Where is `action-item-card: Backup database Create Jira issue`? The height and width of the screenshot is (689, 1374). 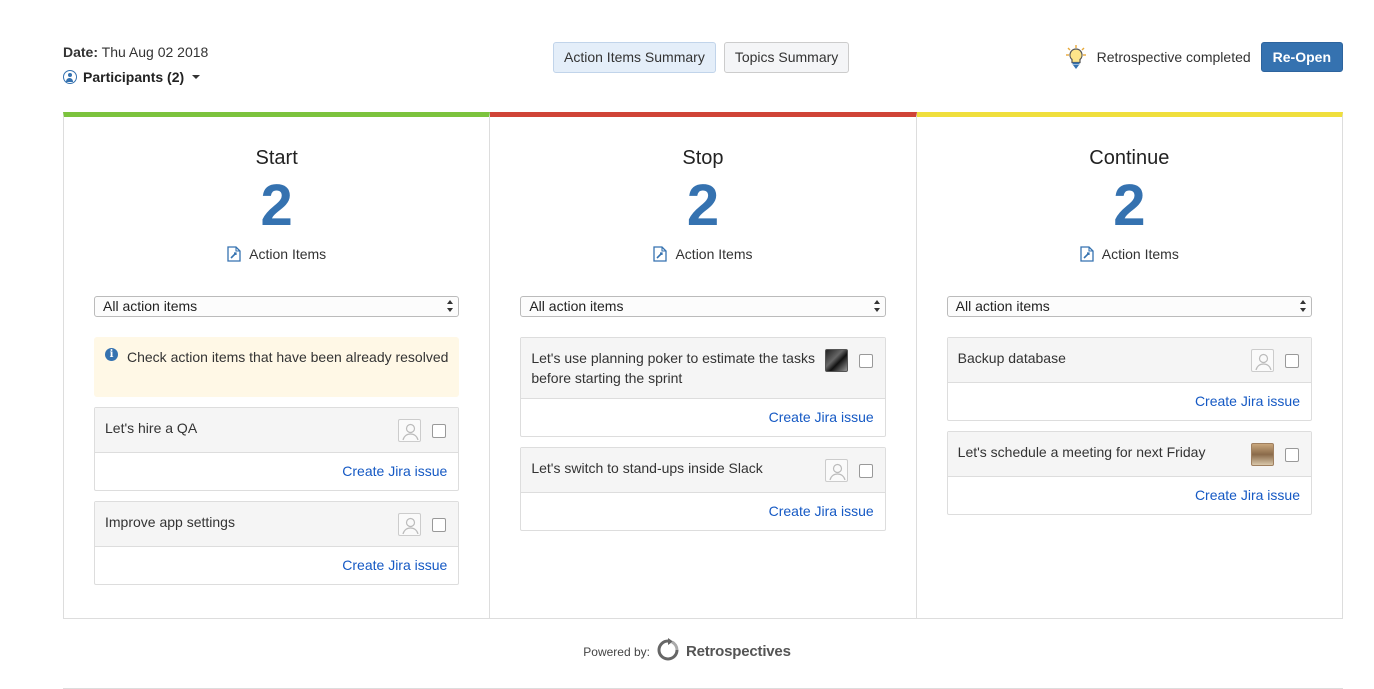
action-item-card: Backup database Create Jira issue is located at coordinates (1129, 379).